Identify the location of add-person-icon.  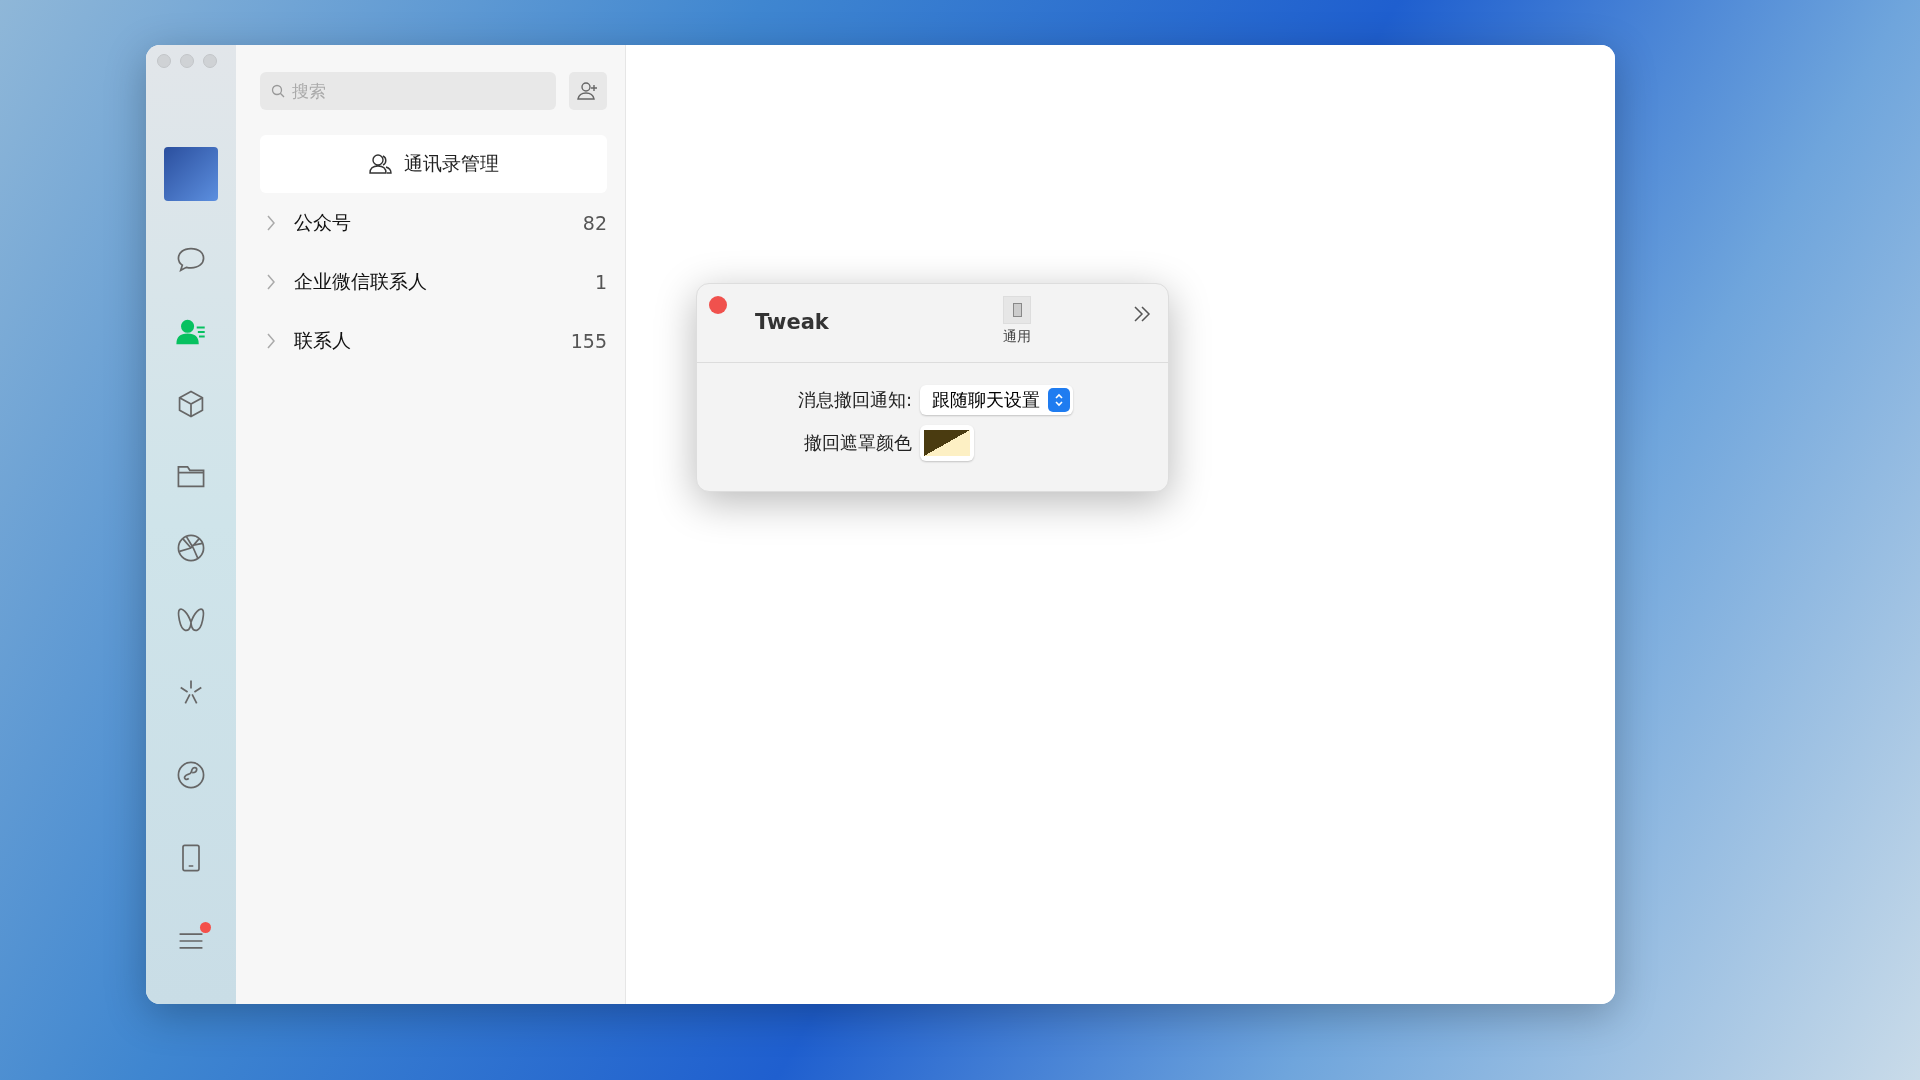
(588, 91).